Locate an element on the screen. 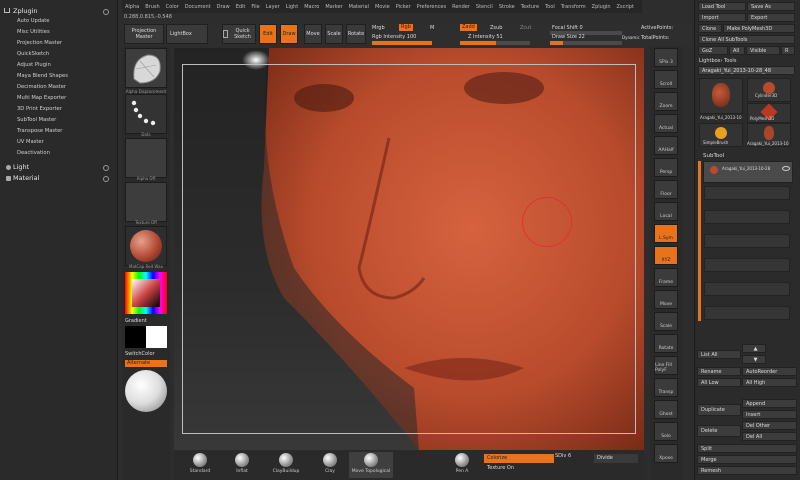 The height and width of the screenshot is (480, 800). menu-item: Color is located at coordinates (172, 7).